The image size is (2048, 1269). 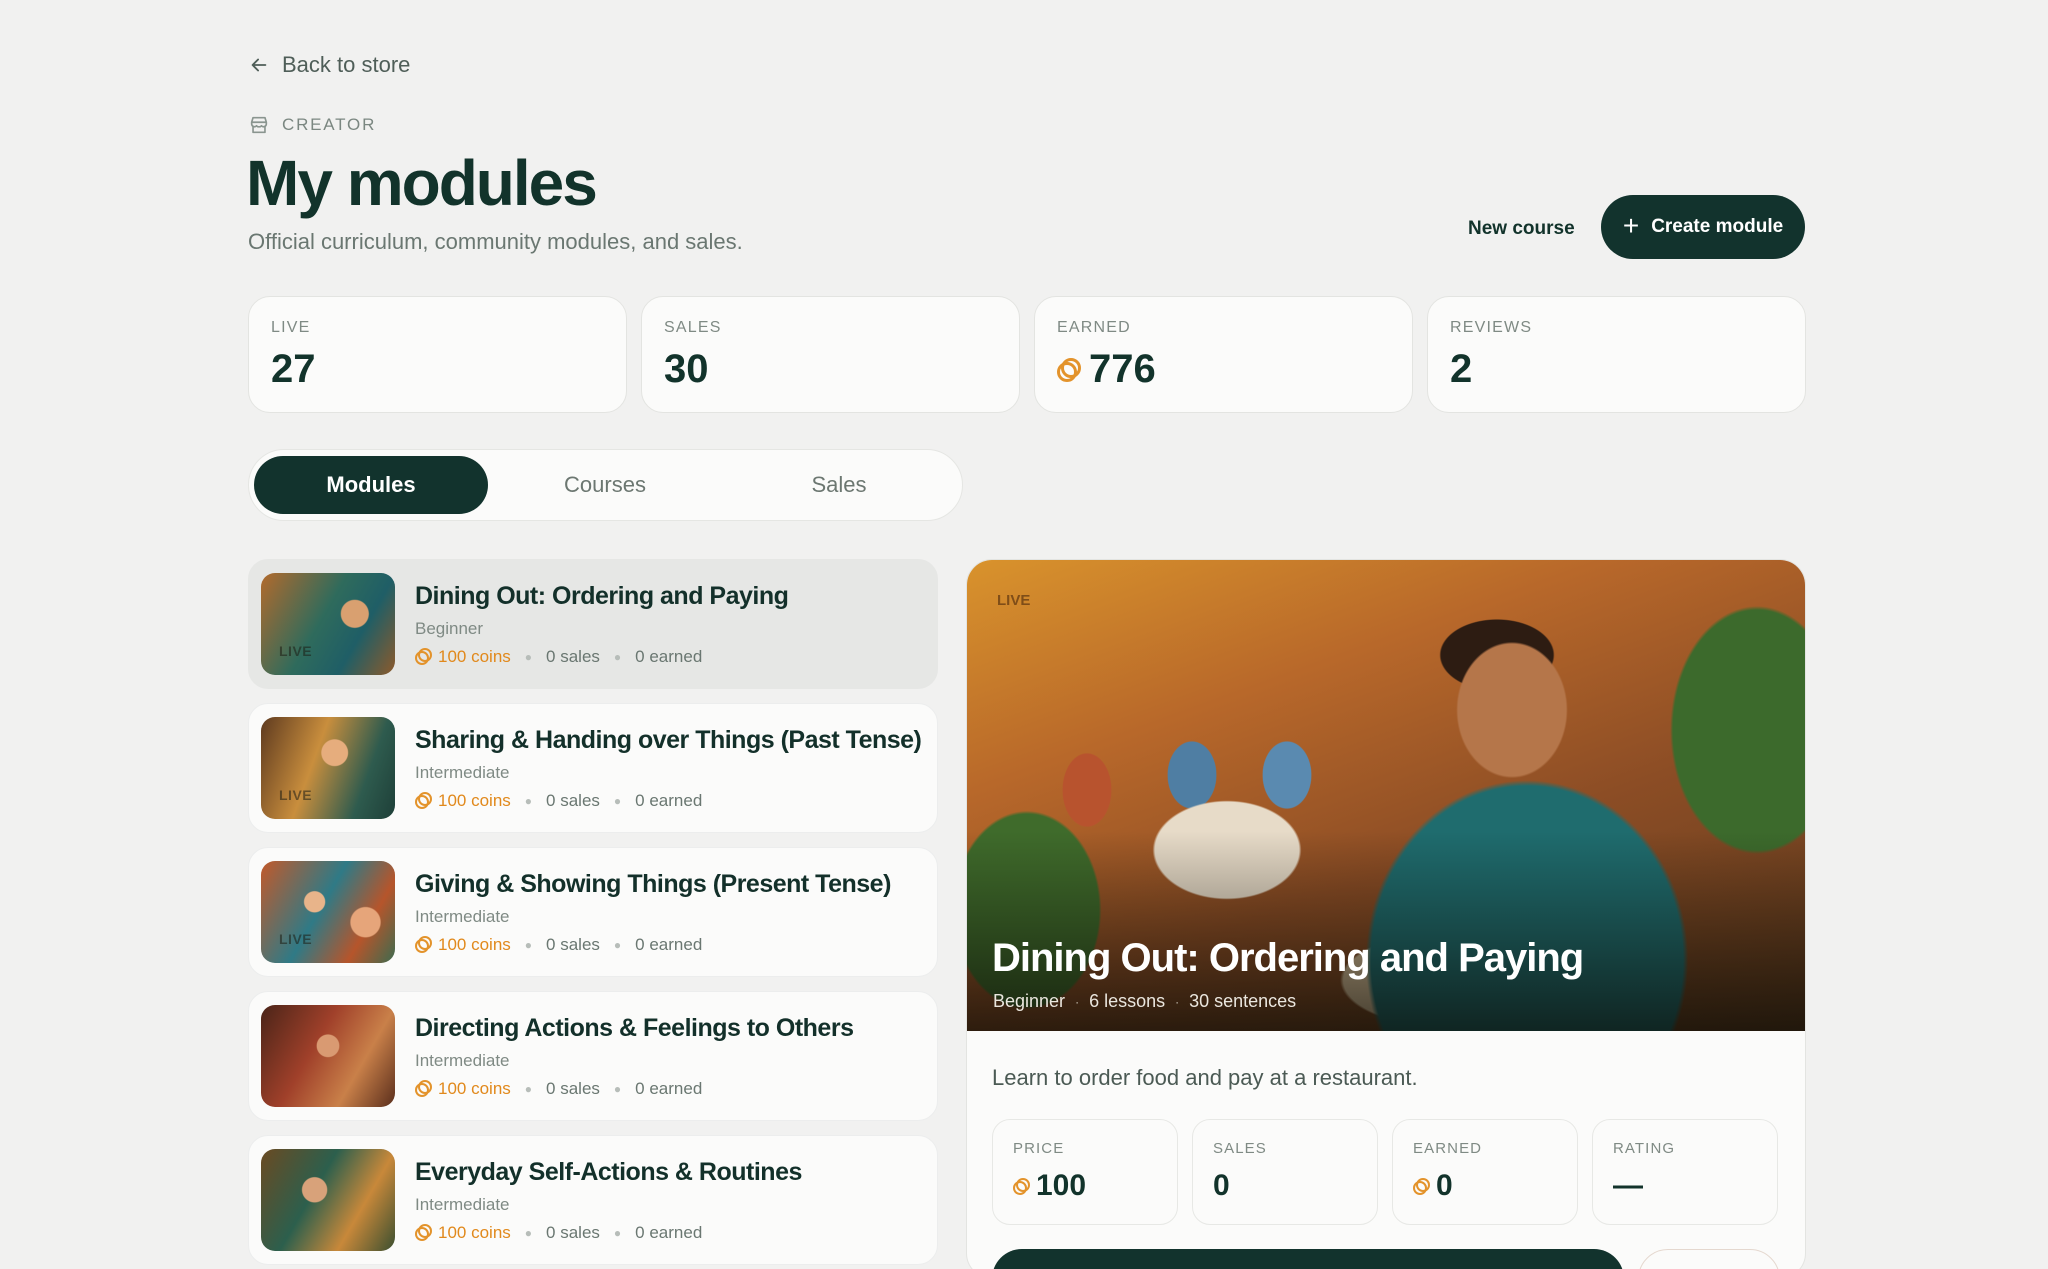 I want to click on detail-actions, so click(x=1398, y=1259).